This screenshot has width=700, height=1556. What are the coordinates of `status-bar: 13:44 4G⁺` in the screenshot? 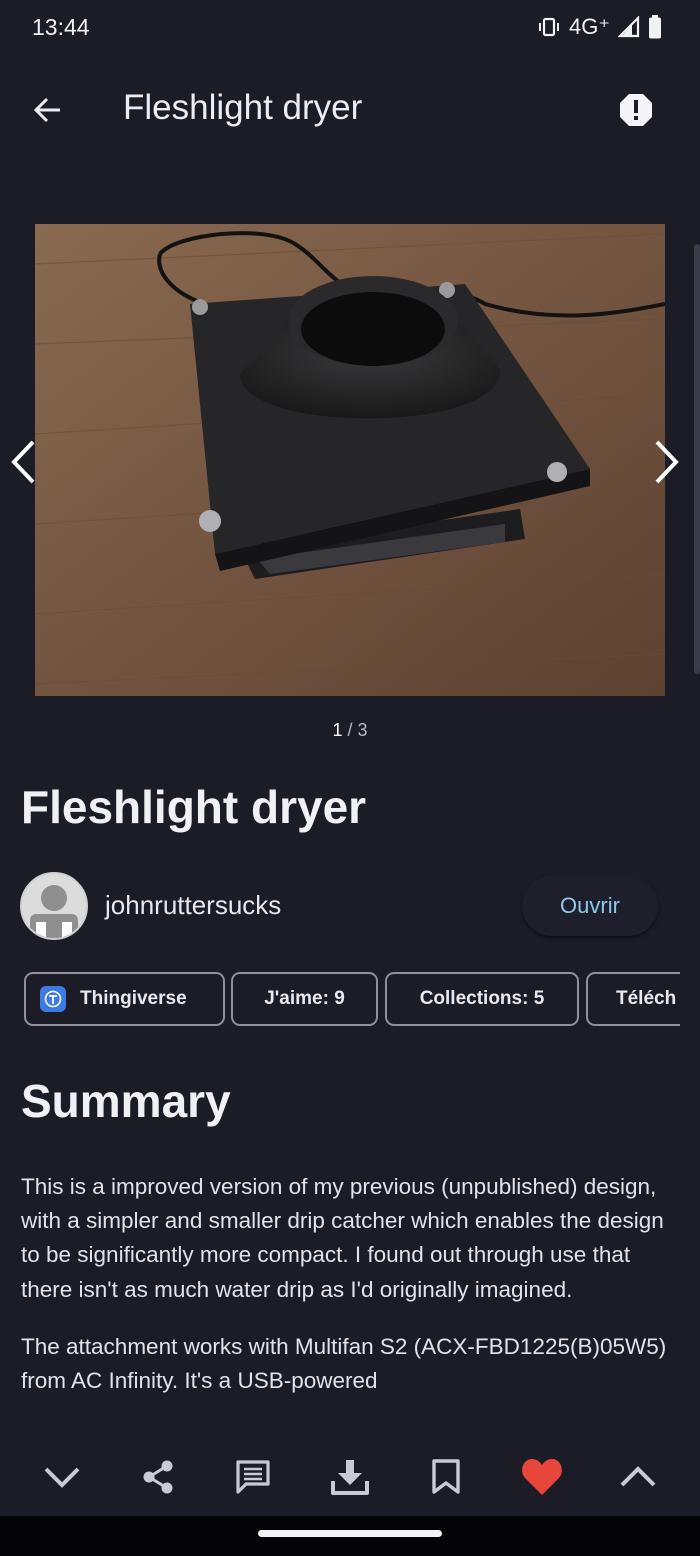 It's located at (350, 29).